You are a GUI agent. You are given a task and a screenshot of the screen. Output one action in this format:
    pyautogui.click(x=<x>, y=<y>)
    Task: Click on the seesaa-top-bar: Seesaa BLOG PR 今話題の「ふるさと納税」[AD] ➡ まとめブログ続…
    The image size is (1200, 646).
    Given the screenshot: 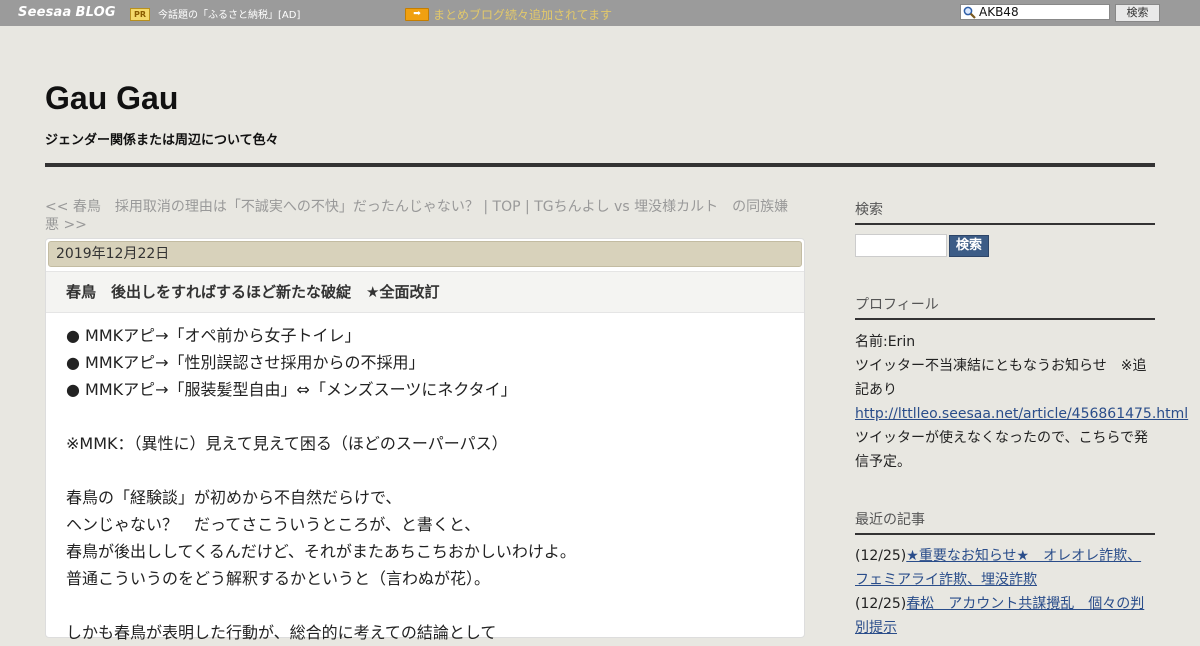 What is the action you would take?
    pyautogui.click(x=600, y=13)
    